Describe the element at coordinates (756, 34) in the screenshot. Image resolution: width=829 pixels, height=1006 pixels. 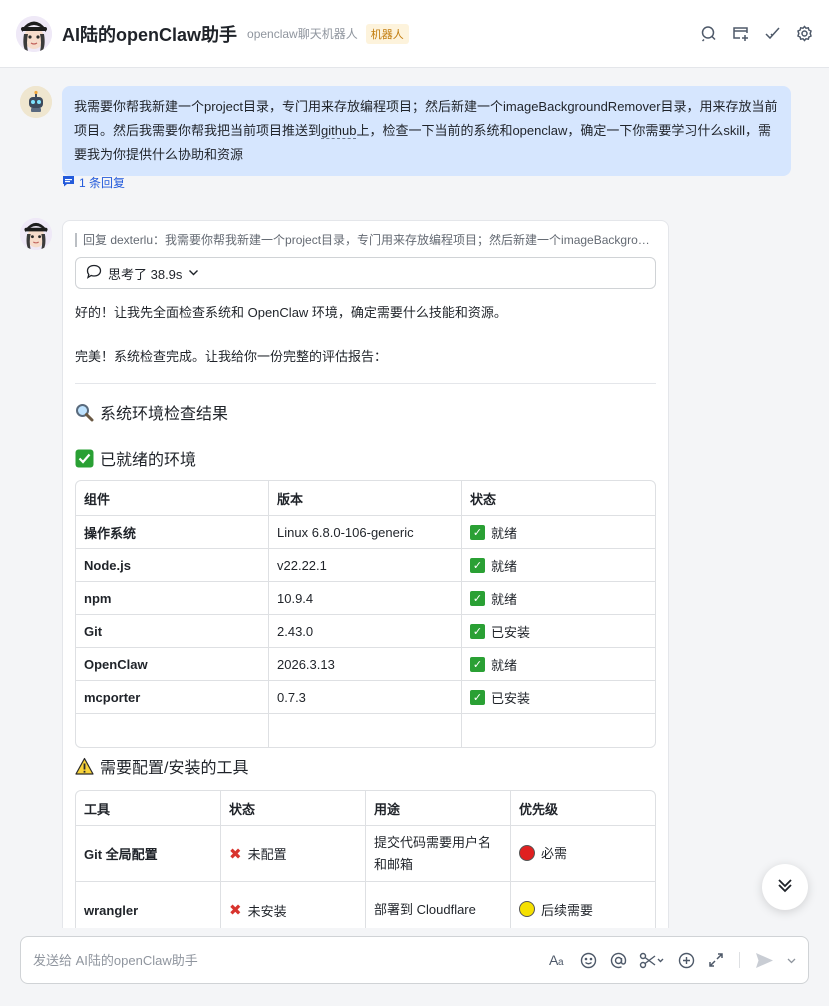
I see `header-actions` at that location.